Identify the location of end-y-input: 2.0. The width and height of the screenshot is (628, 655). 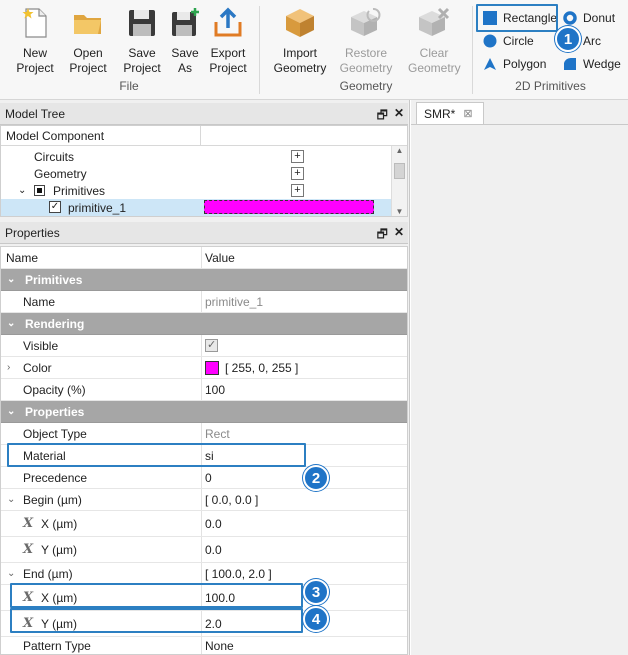
(213, 624).